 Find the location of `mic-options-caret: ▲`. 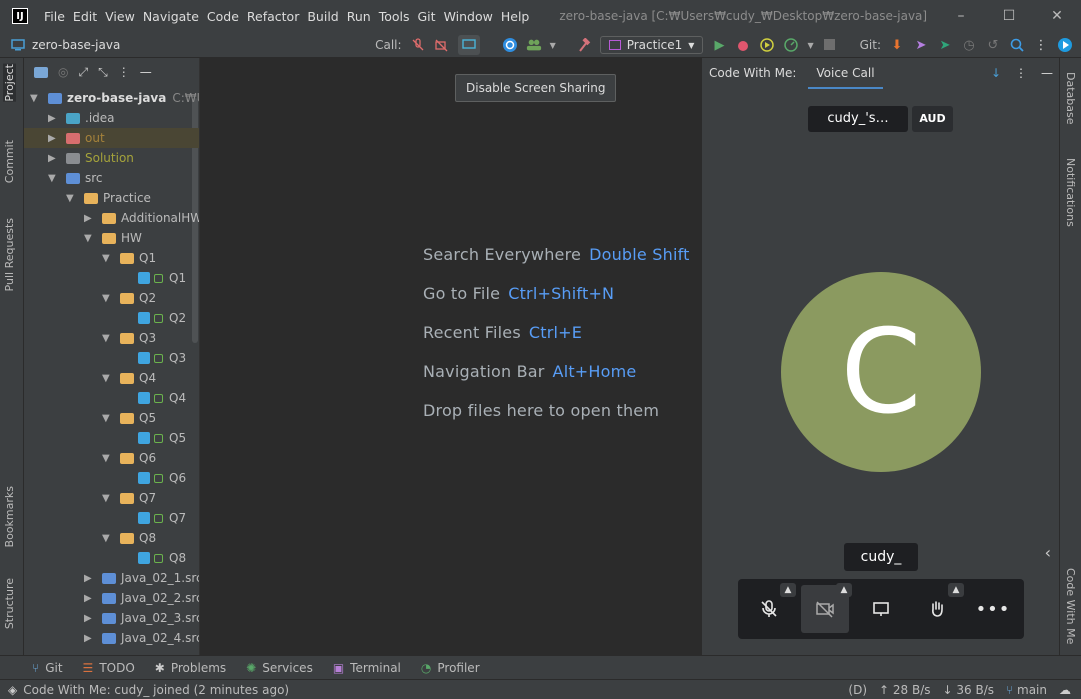

mic-options-caret: ▲ is located at coordinates (788, 590).